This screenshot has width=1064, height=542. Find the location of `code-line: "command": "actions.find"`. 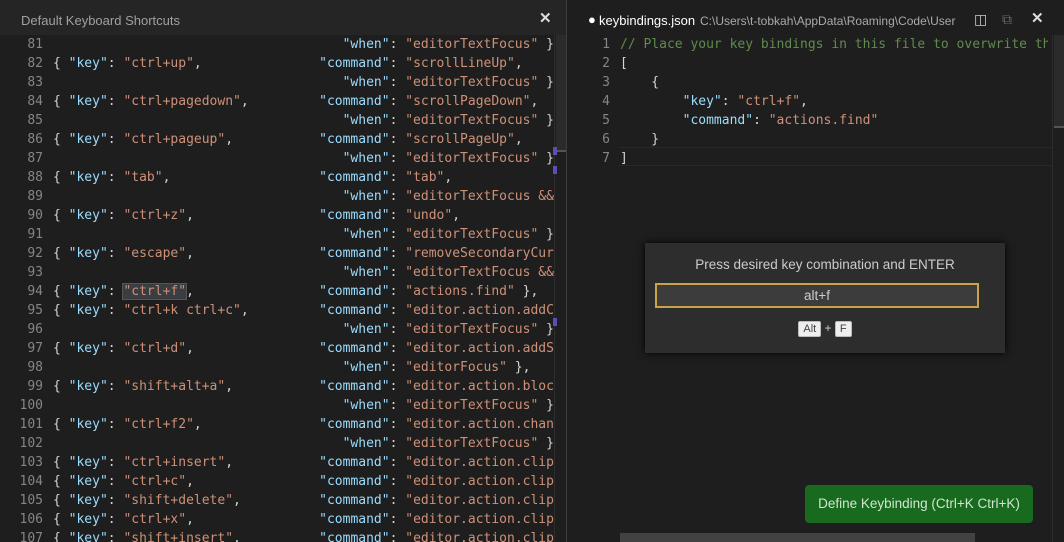

code-line: "command": "actions.find" is located at coordinates (780, 120).